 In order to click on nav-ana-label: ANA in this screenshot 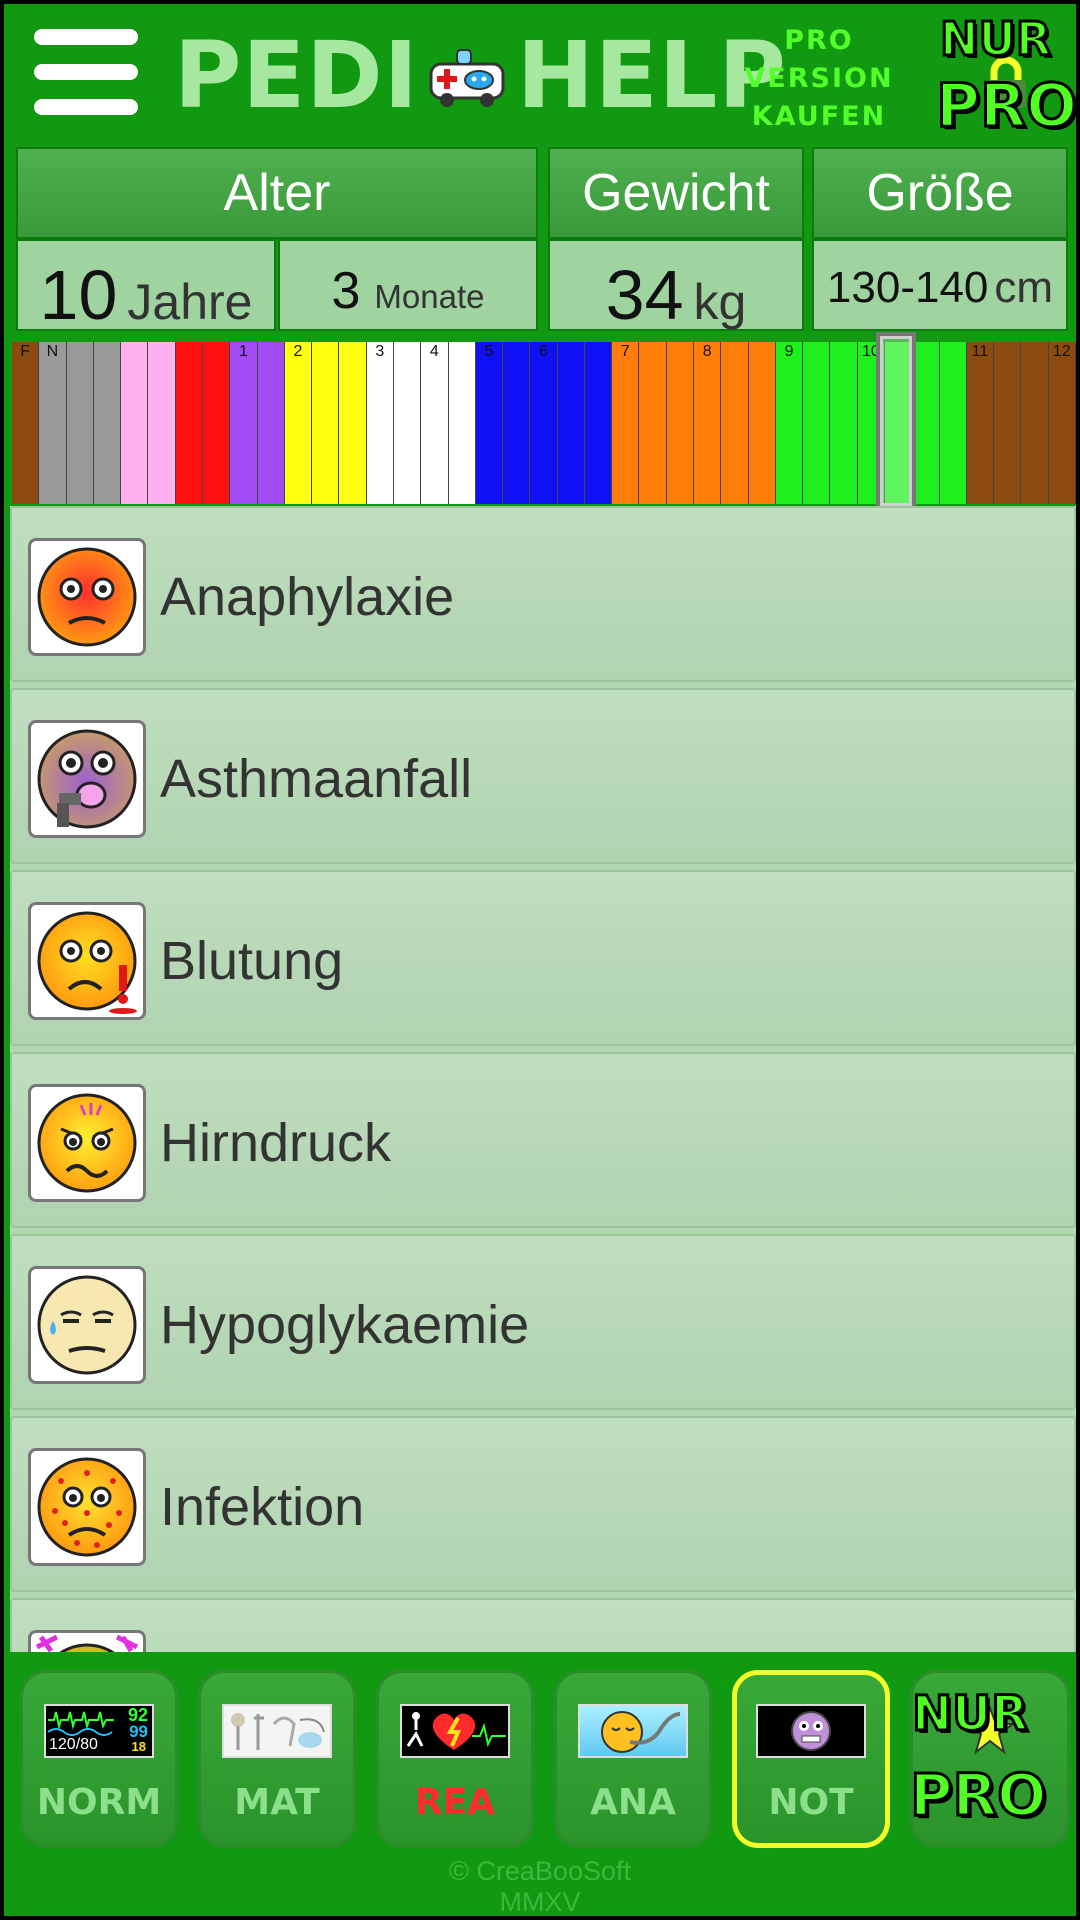, I will do `click(633, 1802)`.